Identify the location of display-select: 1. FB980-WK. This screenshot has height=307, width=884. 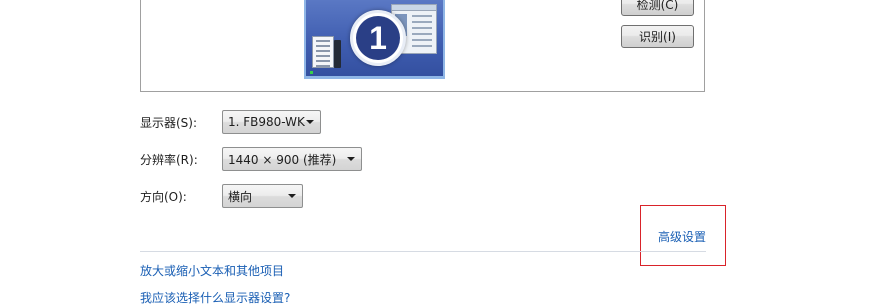
(271, 122).